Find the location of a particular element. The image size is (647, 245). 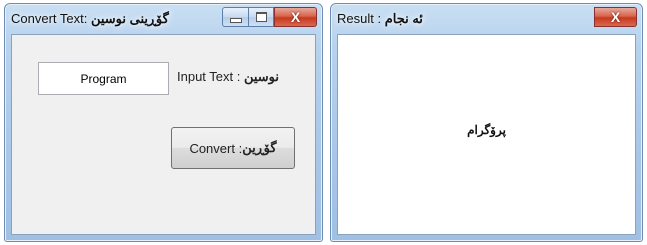

maximize-icon is located at coordinates (261, 17).